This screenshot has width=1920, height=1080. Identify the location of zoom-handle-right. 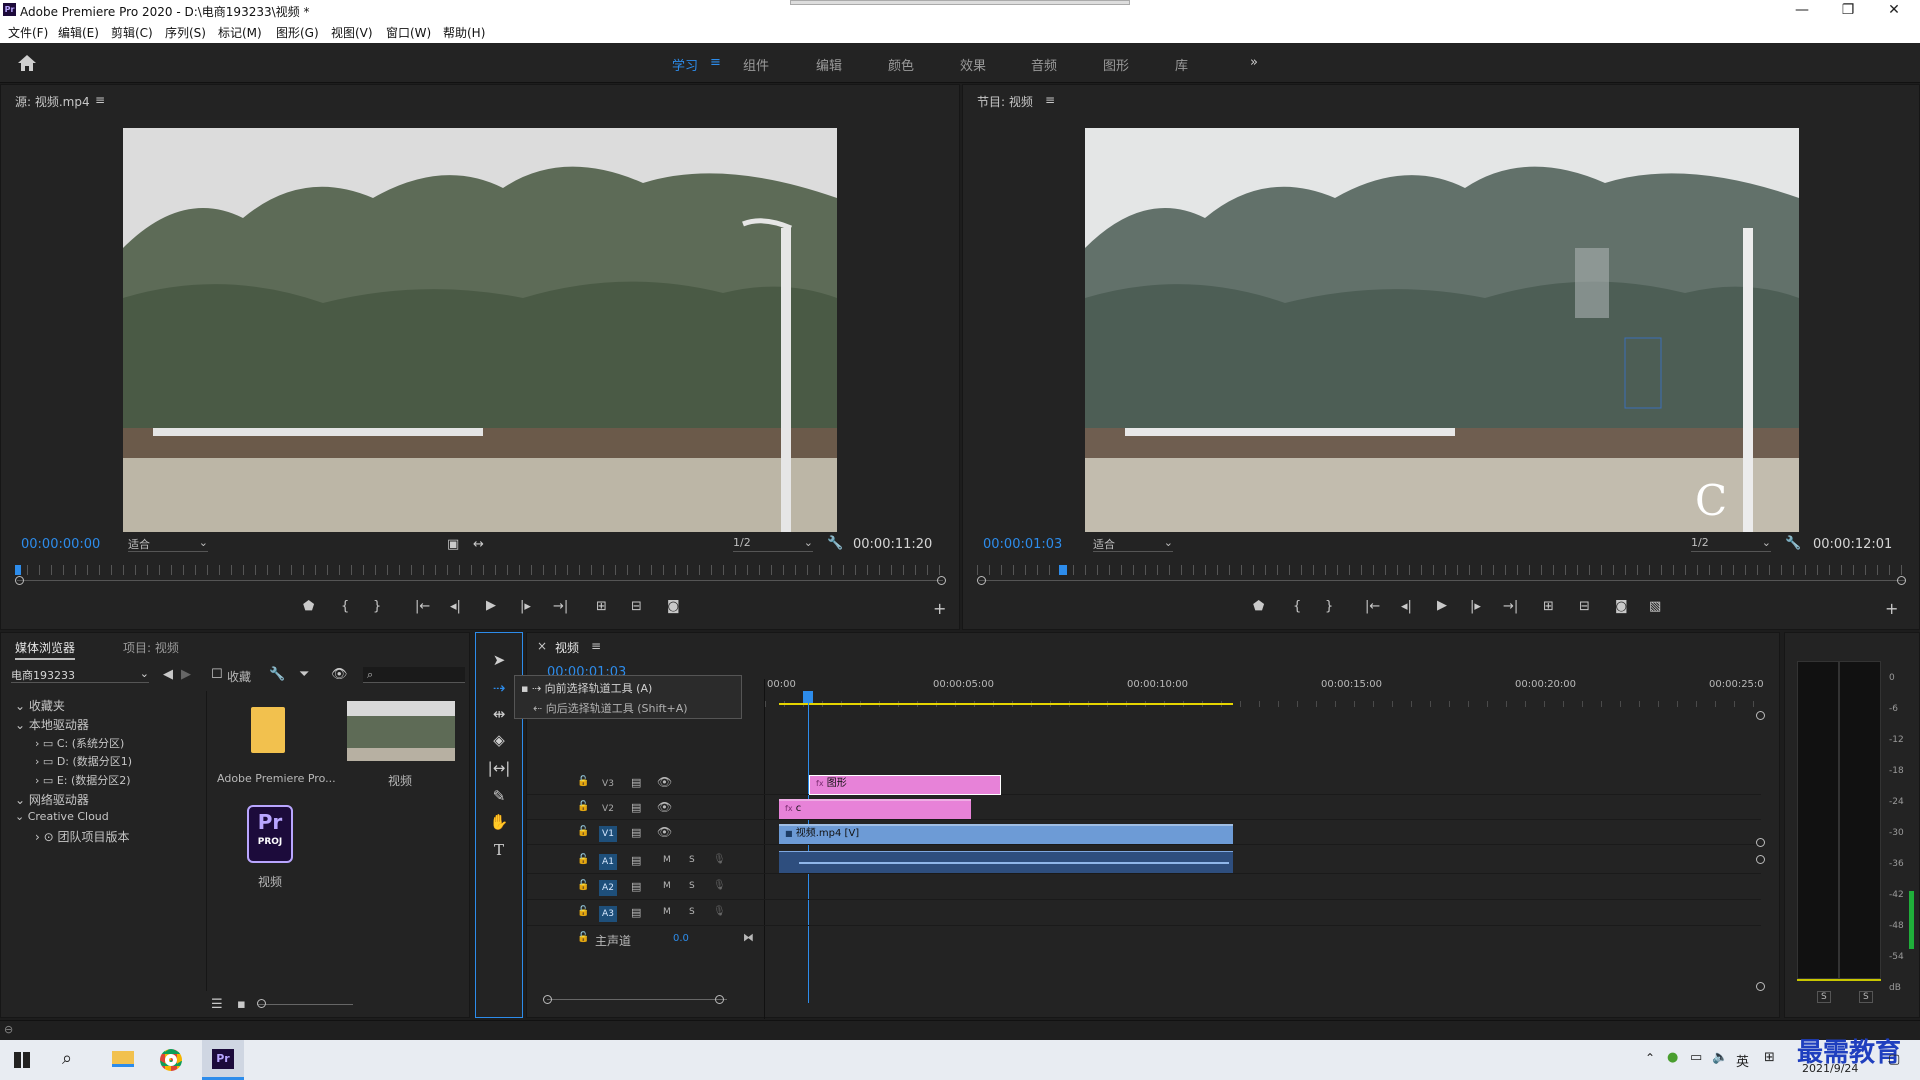
(1901, 580).